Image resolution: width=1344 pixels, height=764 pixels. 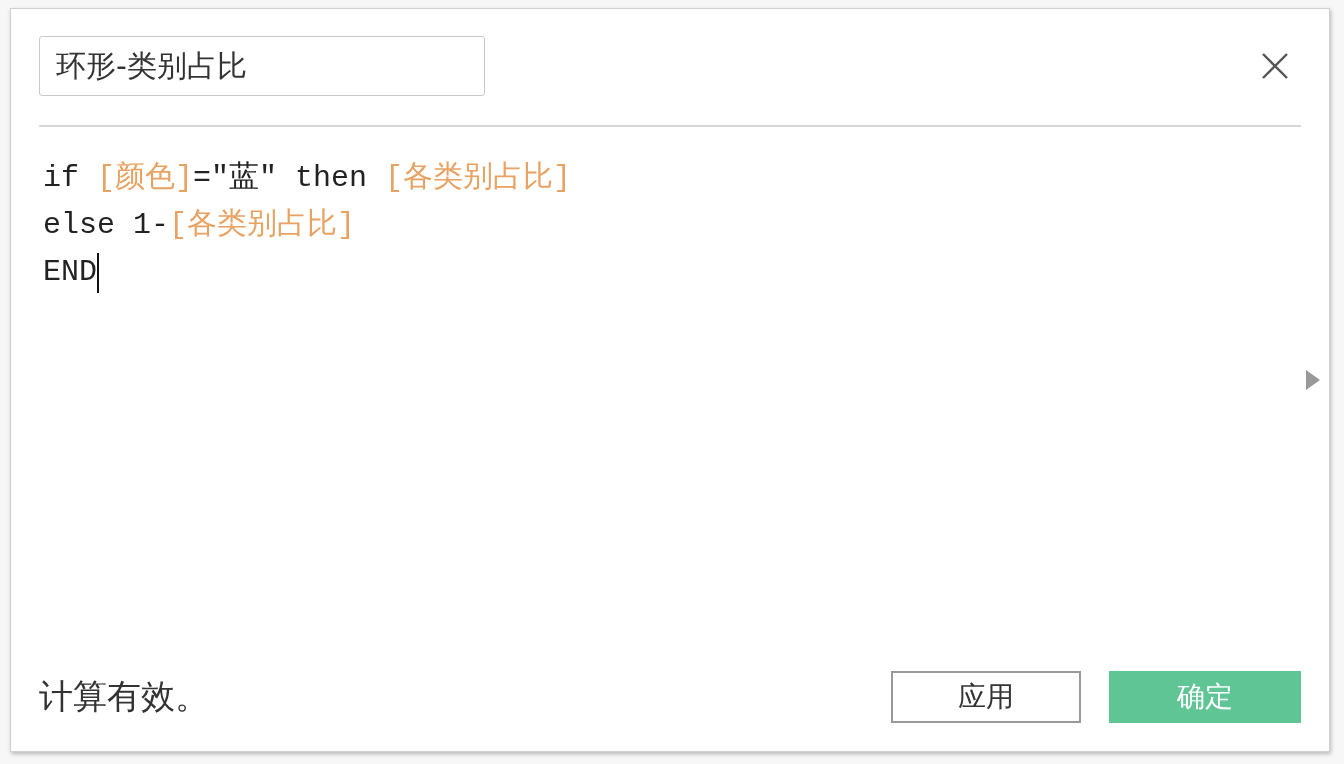 What do you see at coordinates (145, 178) in the screenshot?
I see `field-reference: [颜色]` at bounding box center [145, 178].